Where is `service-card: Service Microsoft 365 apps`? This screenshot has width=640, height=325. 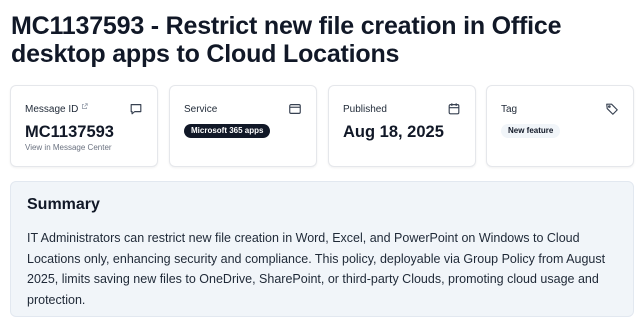
service-card: Service Microsoft 365 apps is located at coordinates (243, 126).